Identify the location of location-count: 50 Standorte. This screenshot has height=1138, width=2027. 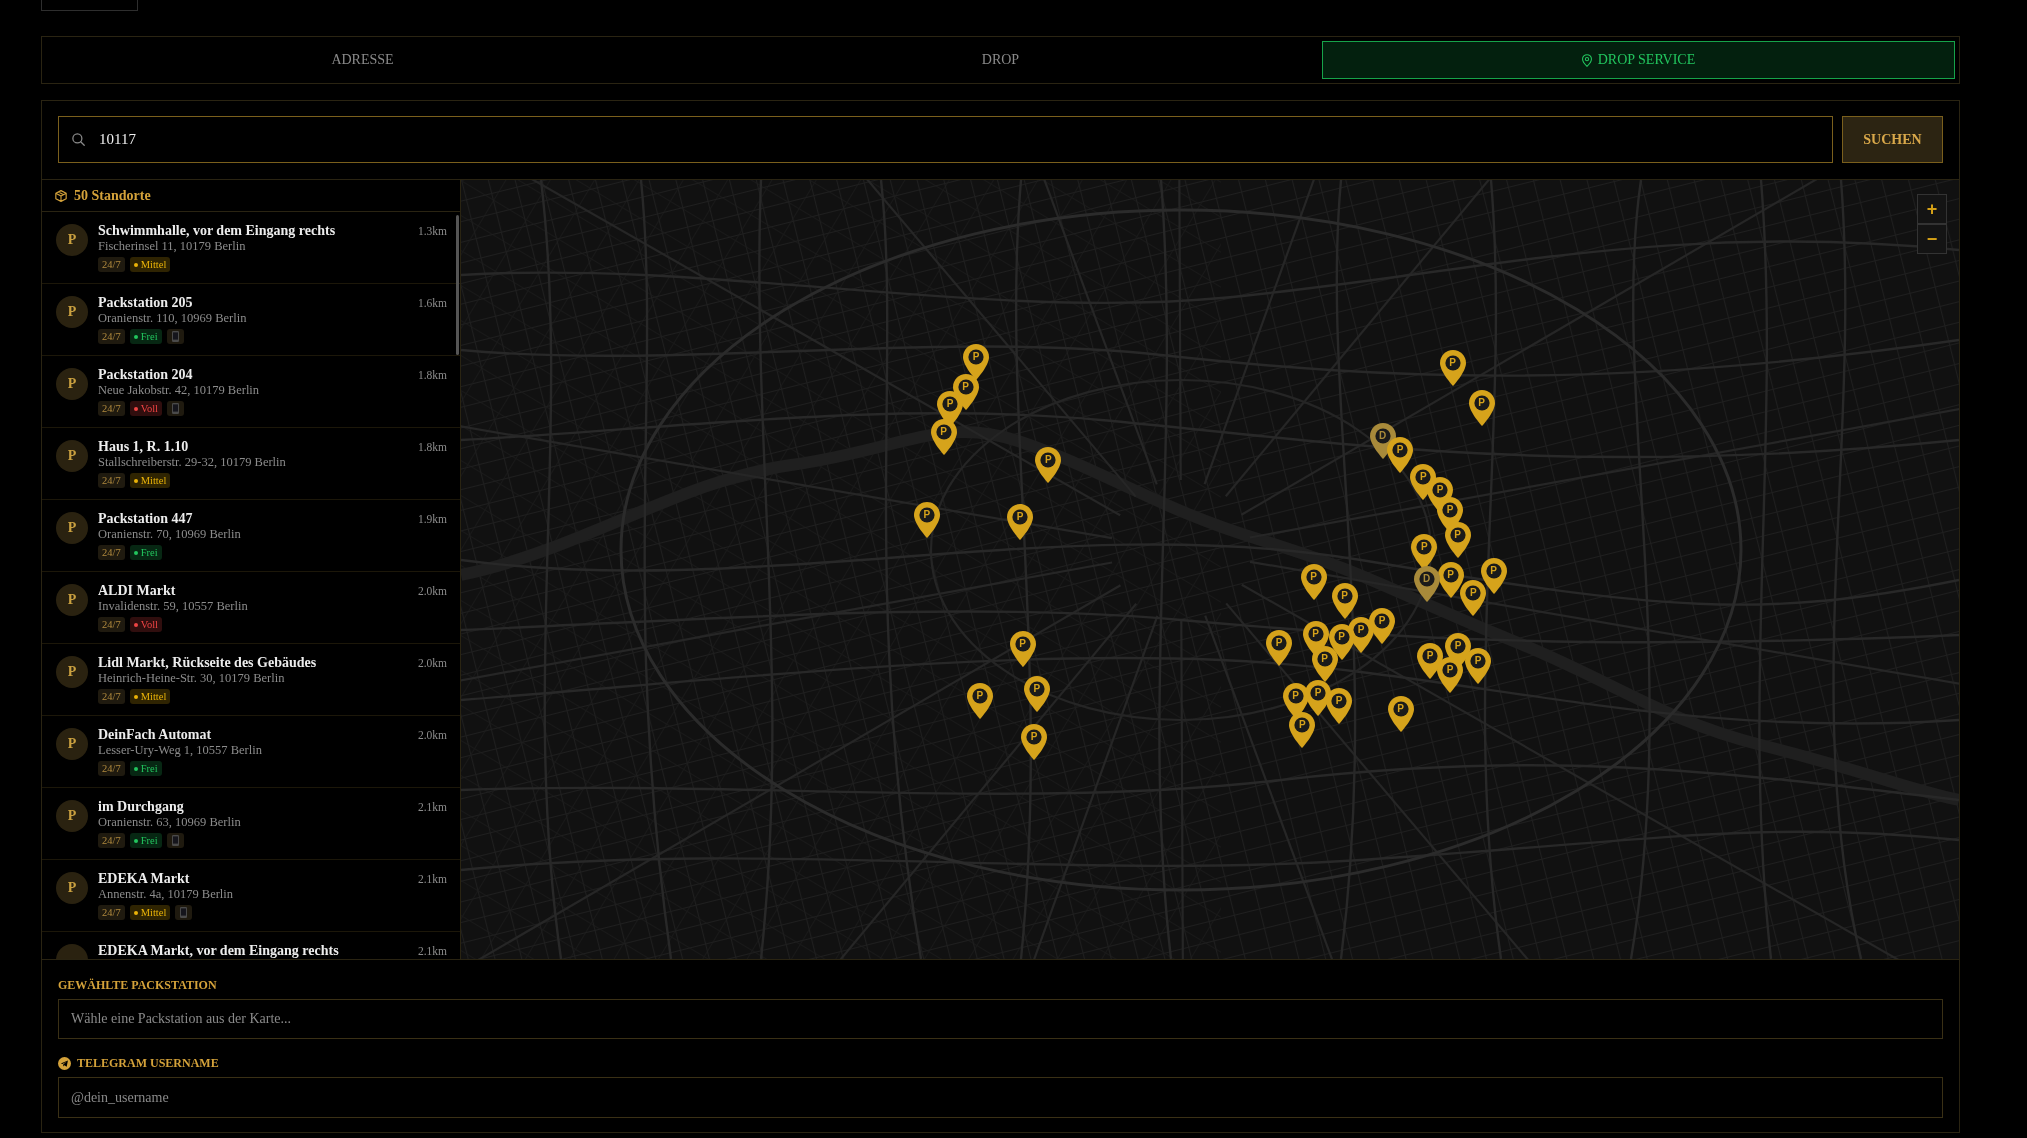
(112, 195).